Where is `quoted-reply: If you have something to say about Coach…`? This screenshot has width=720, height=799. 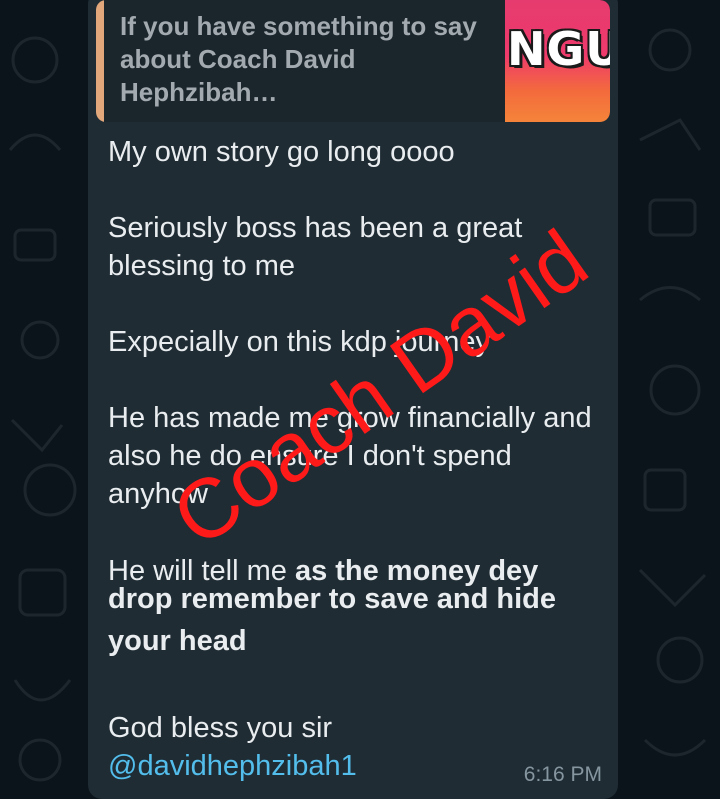 quoted-reply: If you have something to say about Coach… is located at coordinates (353, 61).